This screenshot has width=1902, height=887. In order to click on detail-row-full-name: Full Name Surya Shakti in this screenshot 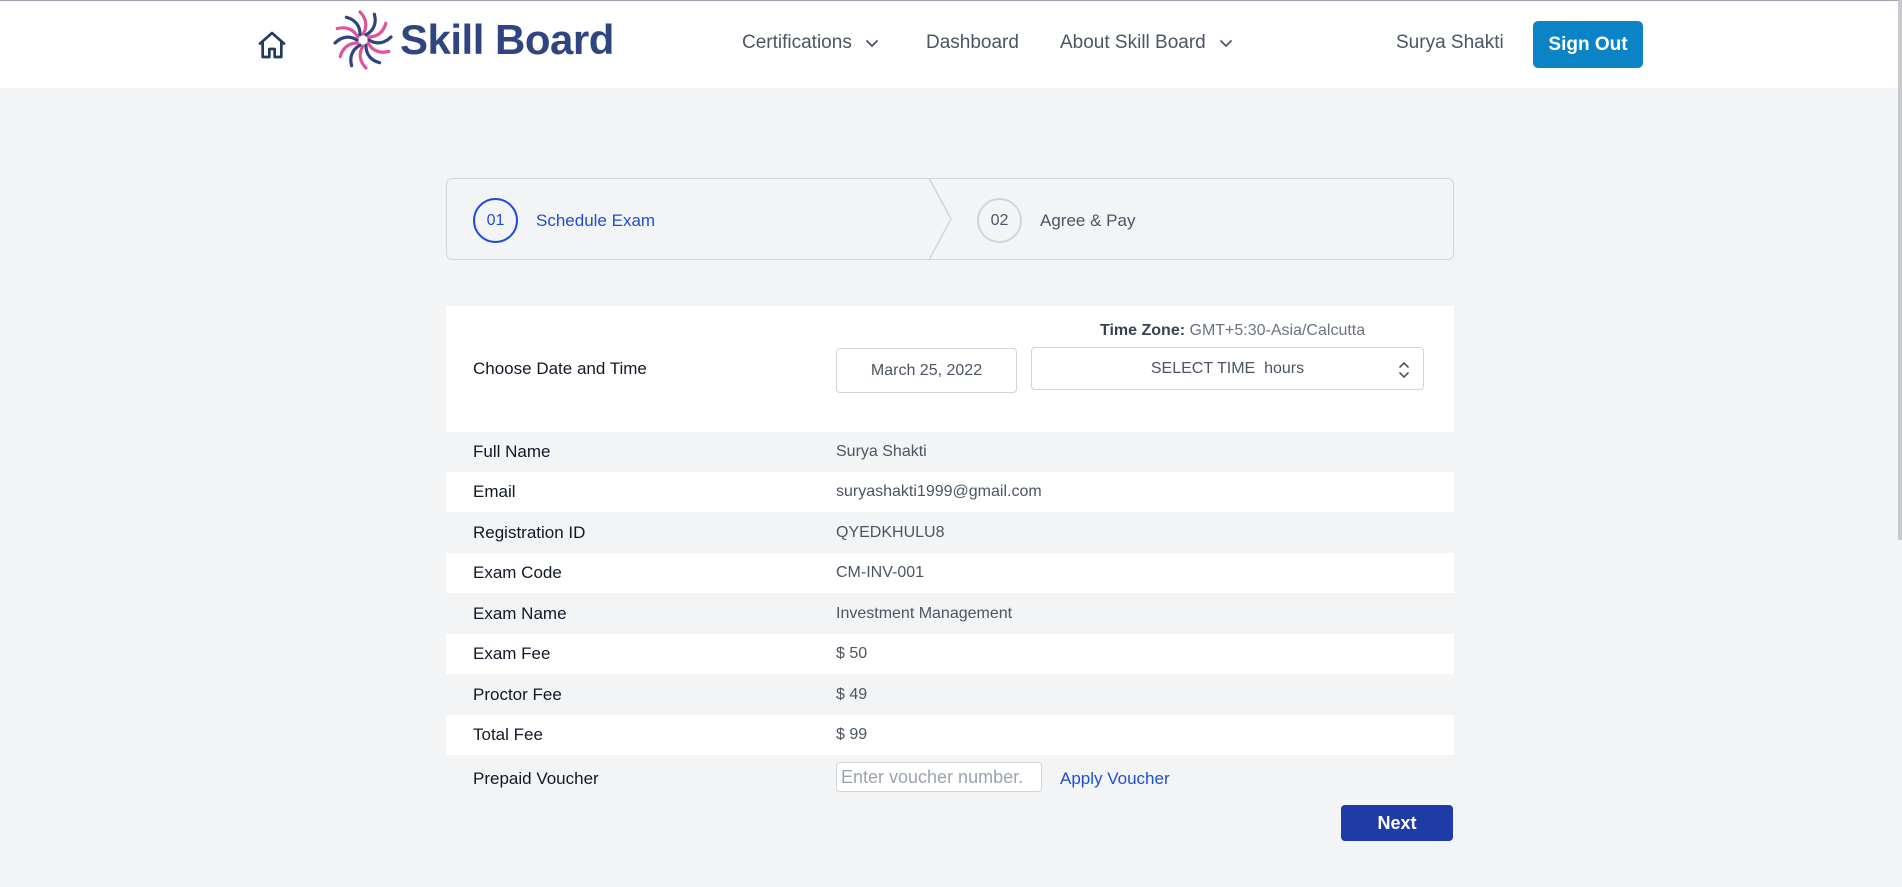, I will do `click(950, 452)`.